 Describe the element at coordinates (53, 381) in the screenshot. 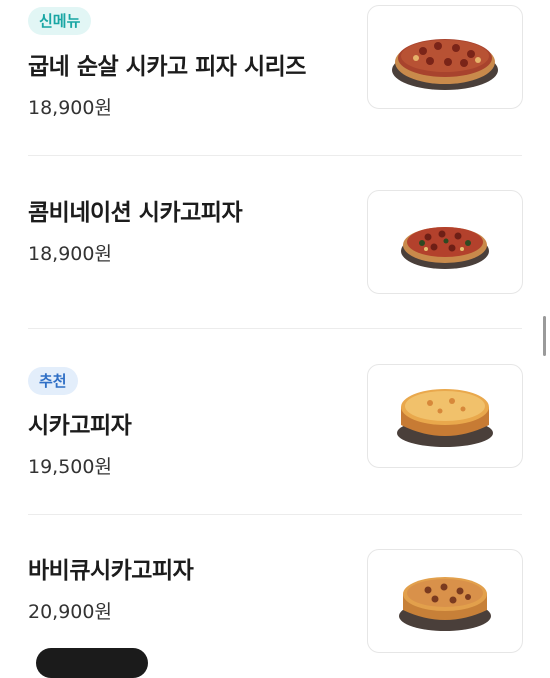

I see `badge-recommend: 추천` at that location.